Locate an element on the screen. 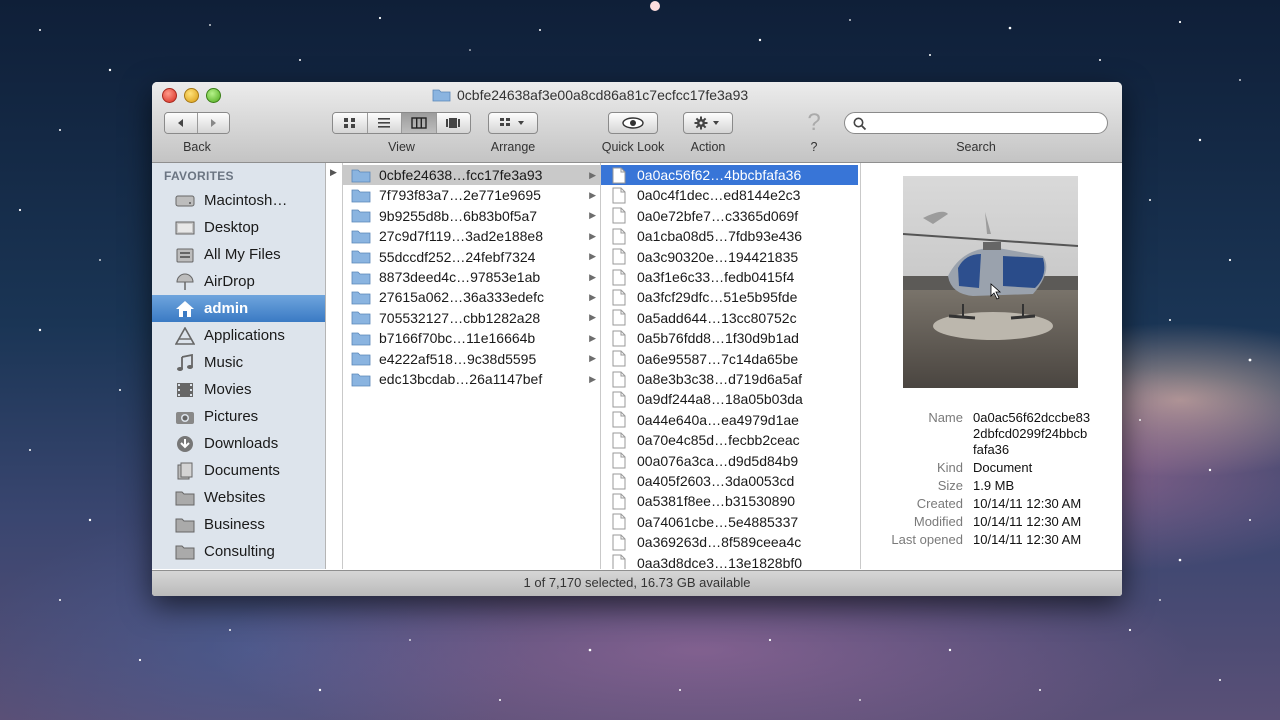  file-row: 0a0c4f1dec…ed8144e2c3 is located at coordinates (729, 195).